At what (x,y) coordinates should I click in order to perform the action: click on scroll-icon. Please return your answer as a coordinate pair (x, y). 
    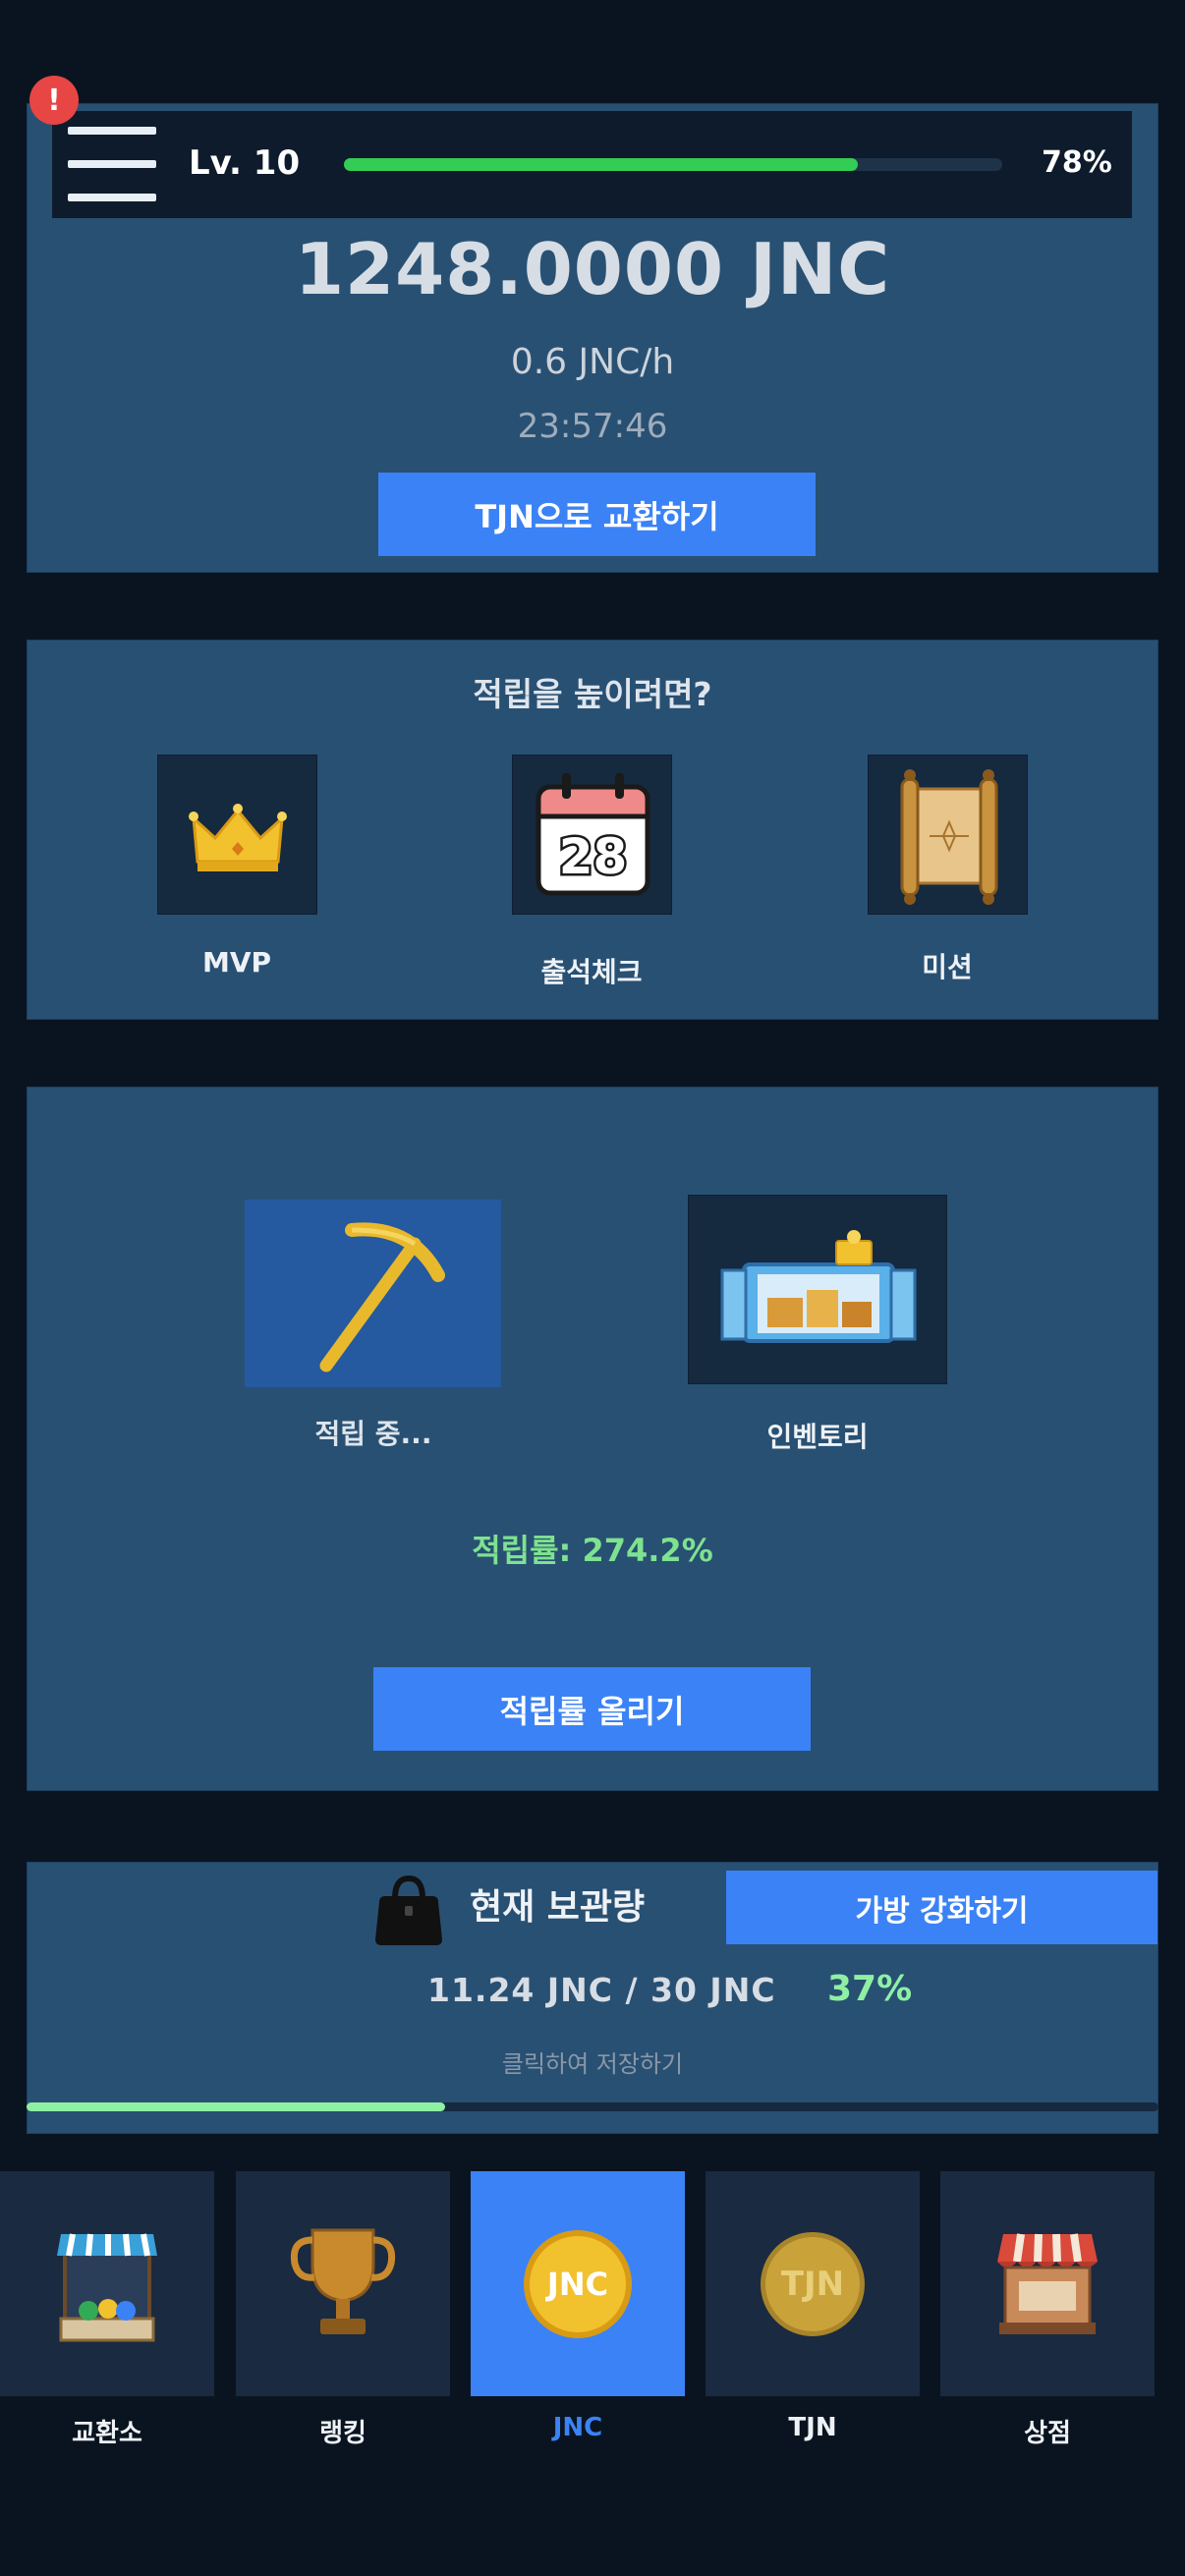
    Looking at the image, I should click on (949, 837).